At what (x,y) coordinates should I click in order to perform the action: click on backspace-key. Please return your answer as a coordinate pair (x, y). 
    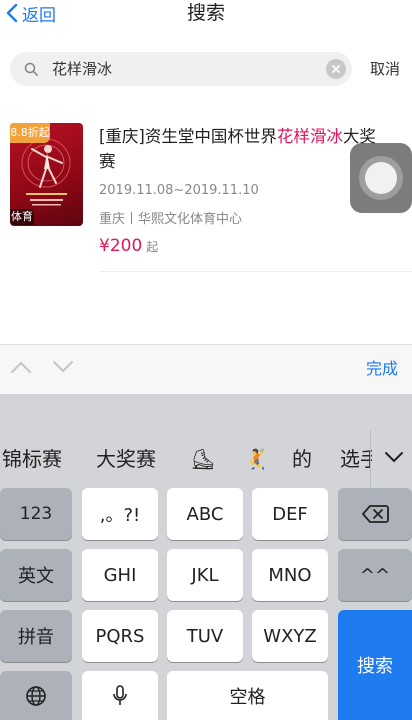
    Looking at the image, I should click on (375, 514).